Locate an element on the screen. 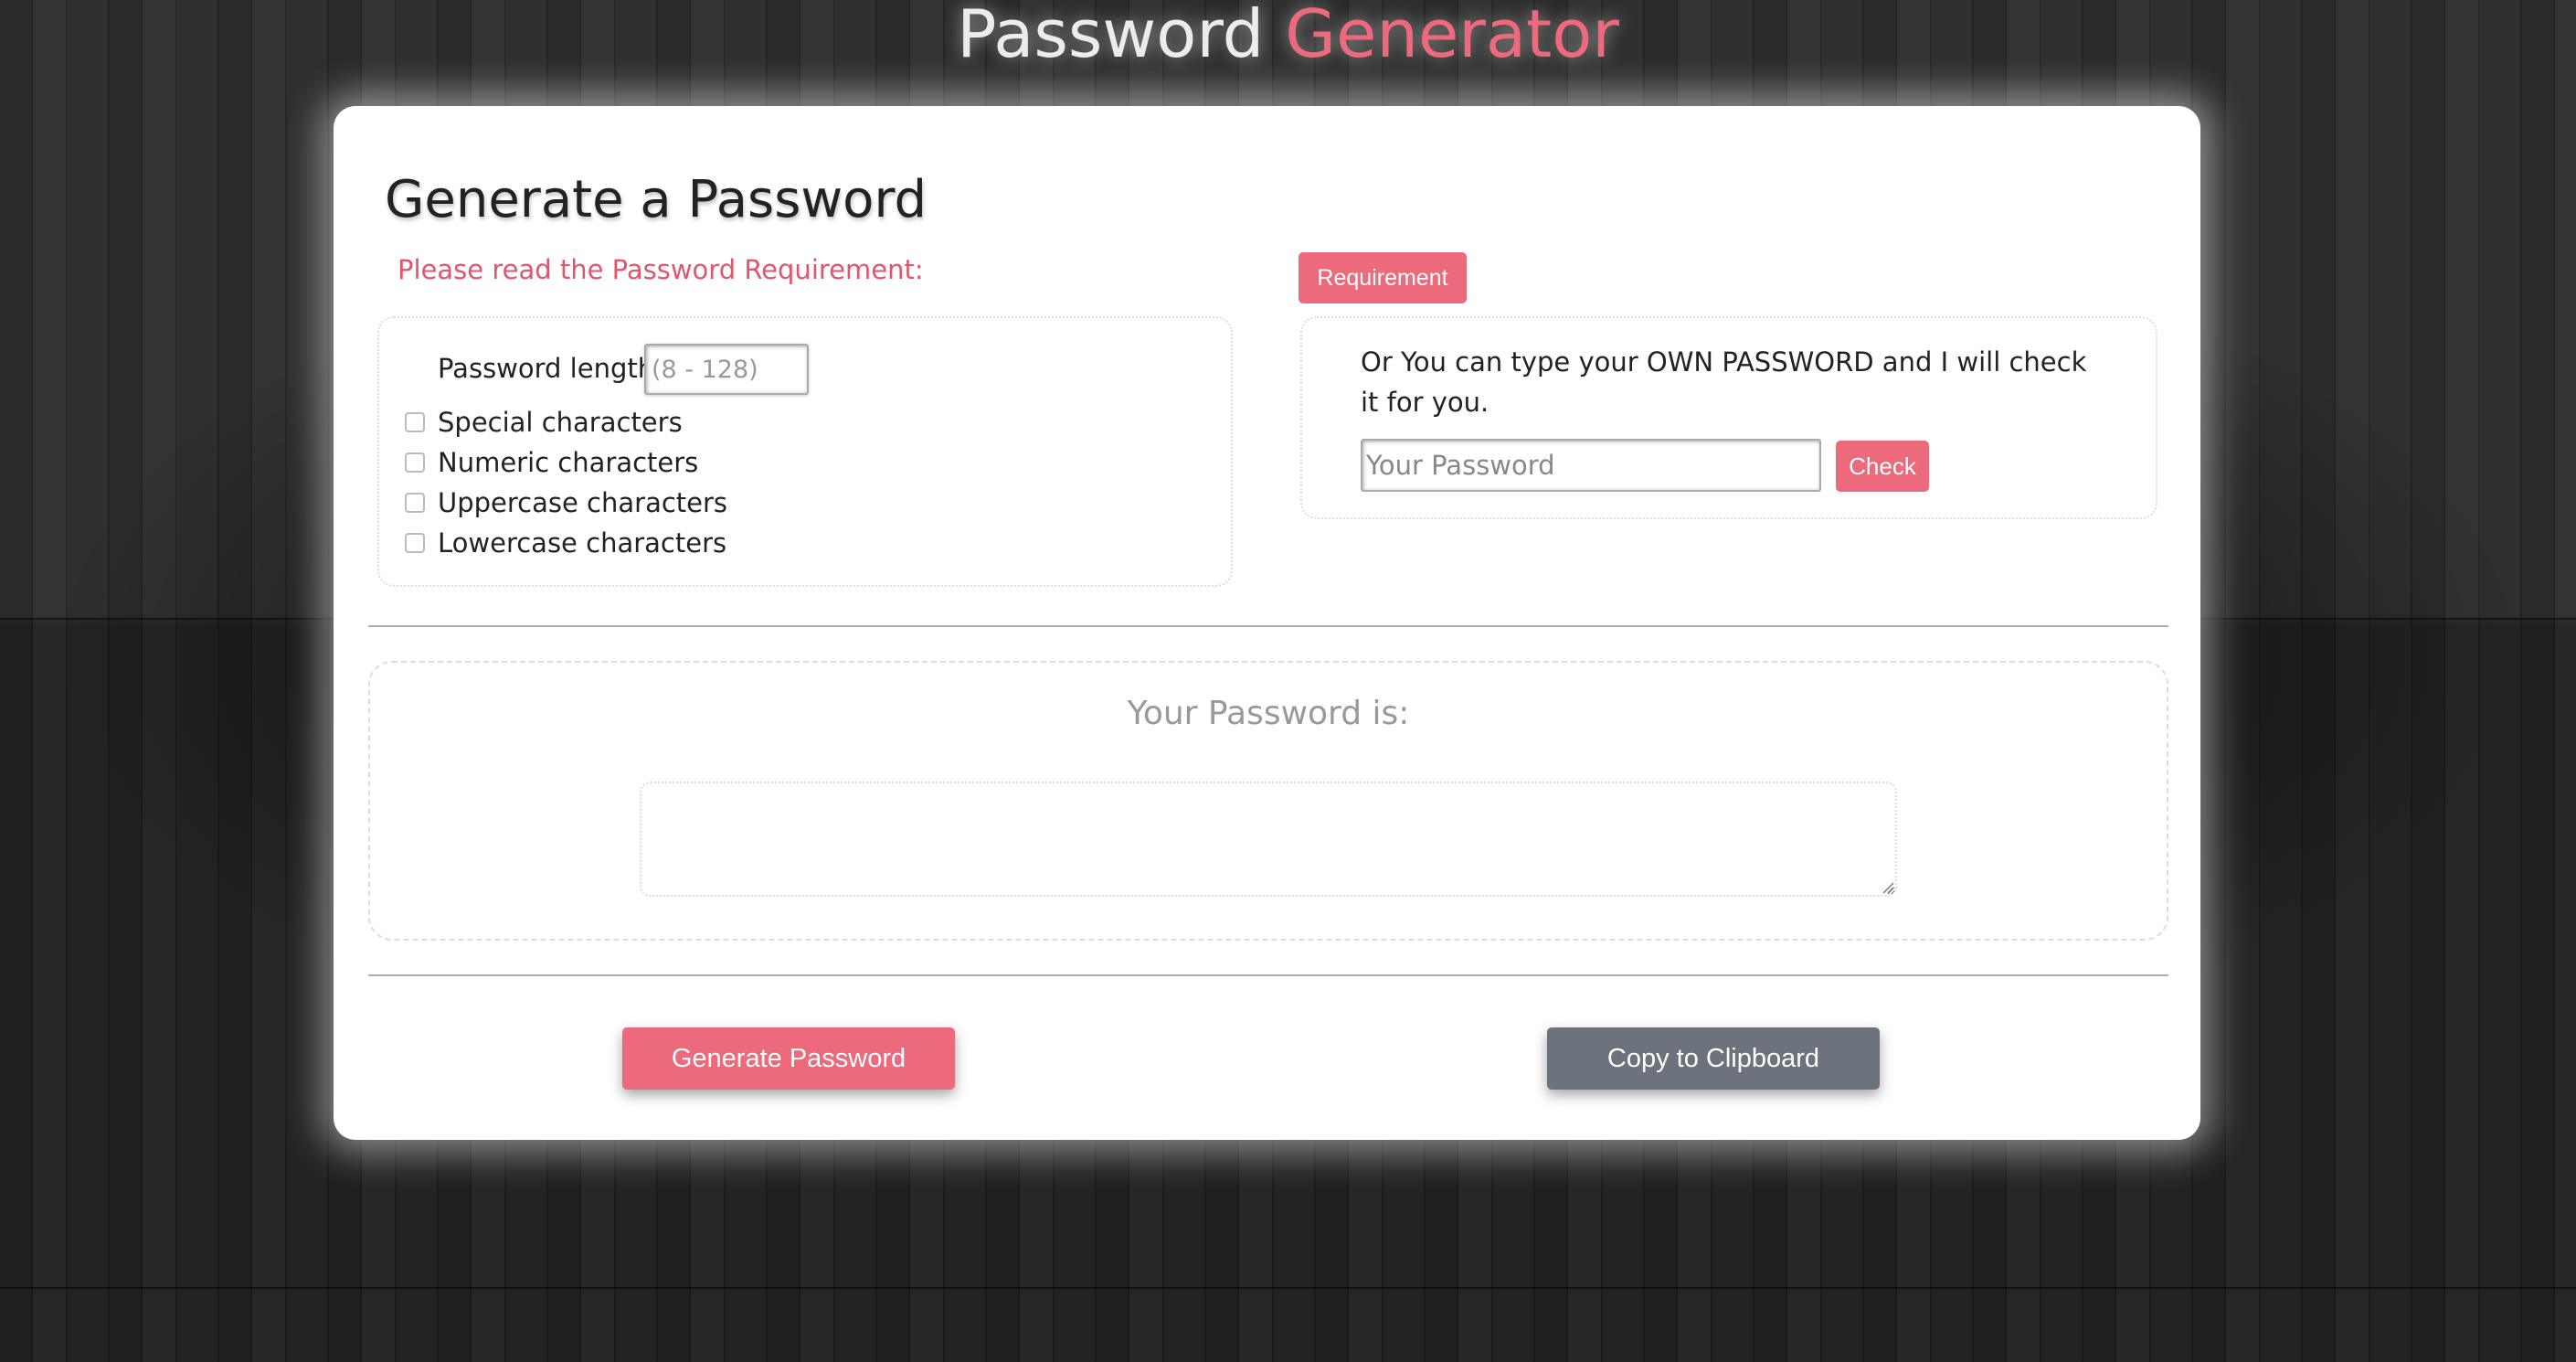  own-password-input is located at coordinates (1591, 466).